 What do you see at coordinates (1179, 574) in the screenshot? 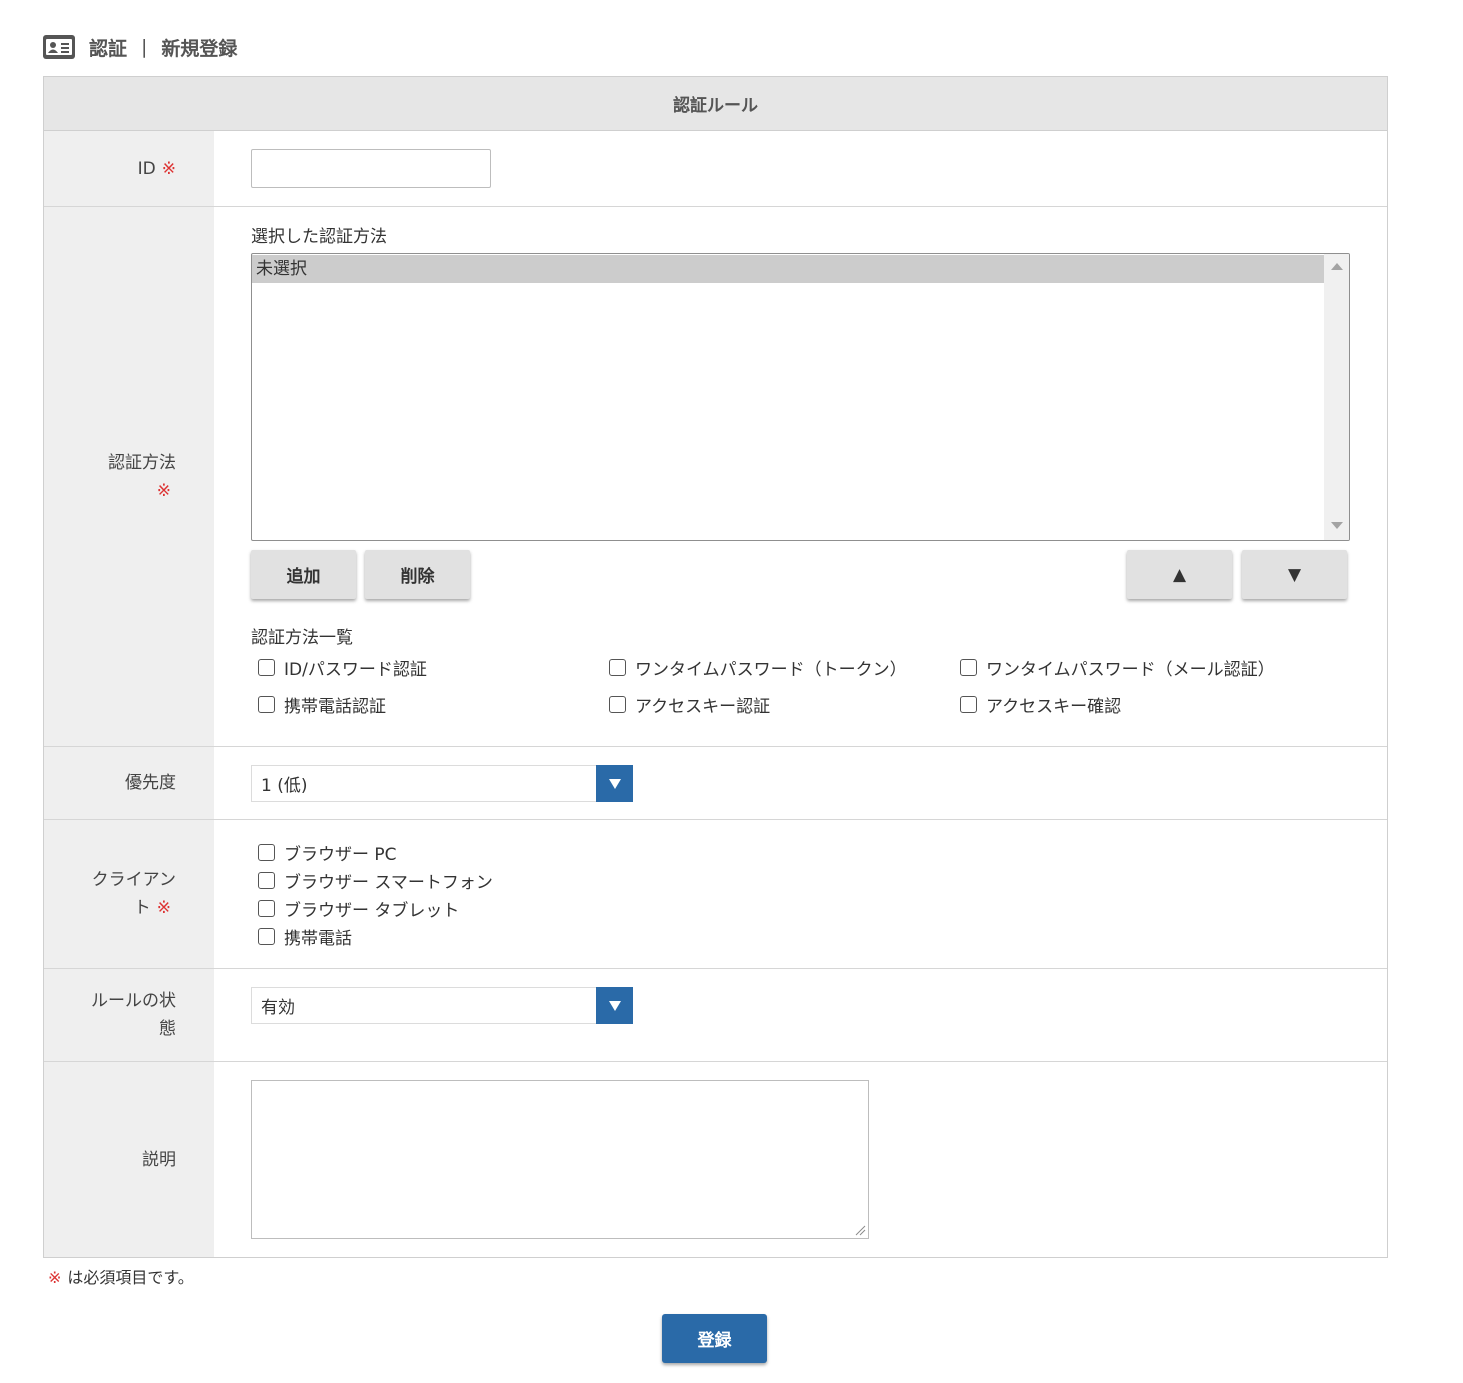
I see `move-up-button: ▲` at bounding box center [1179, 574].